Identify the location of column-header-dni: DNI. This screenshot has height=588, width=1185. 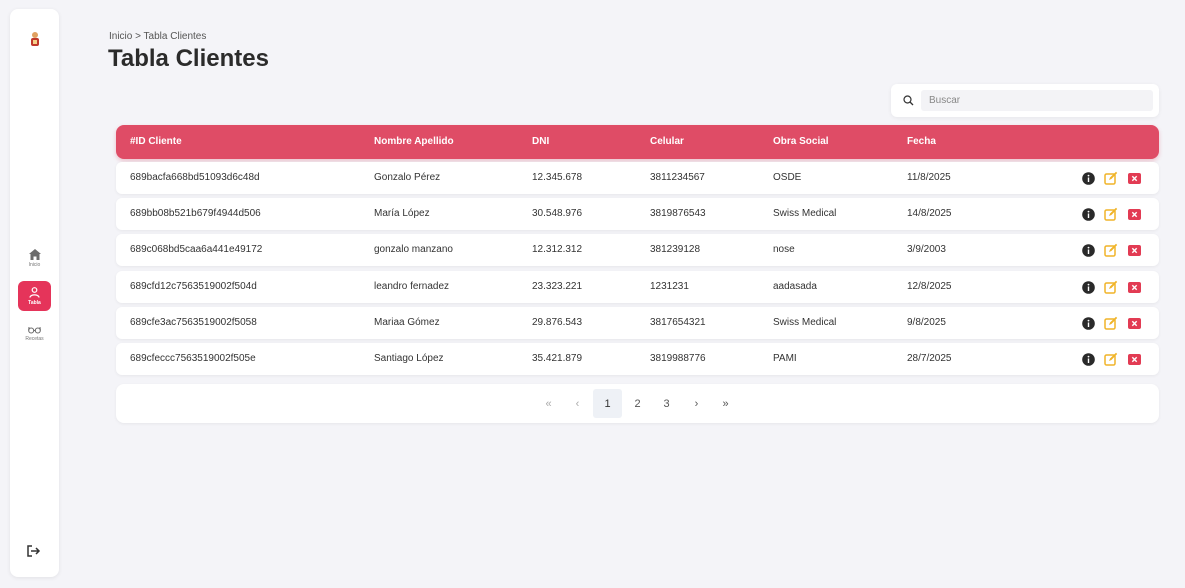
(540, 141).